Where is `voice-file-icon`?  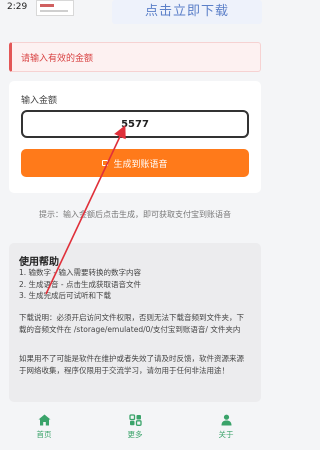 voice-file-icon is located at coordinates (105, 163).